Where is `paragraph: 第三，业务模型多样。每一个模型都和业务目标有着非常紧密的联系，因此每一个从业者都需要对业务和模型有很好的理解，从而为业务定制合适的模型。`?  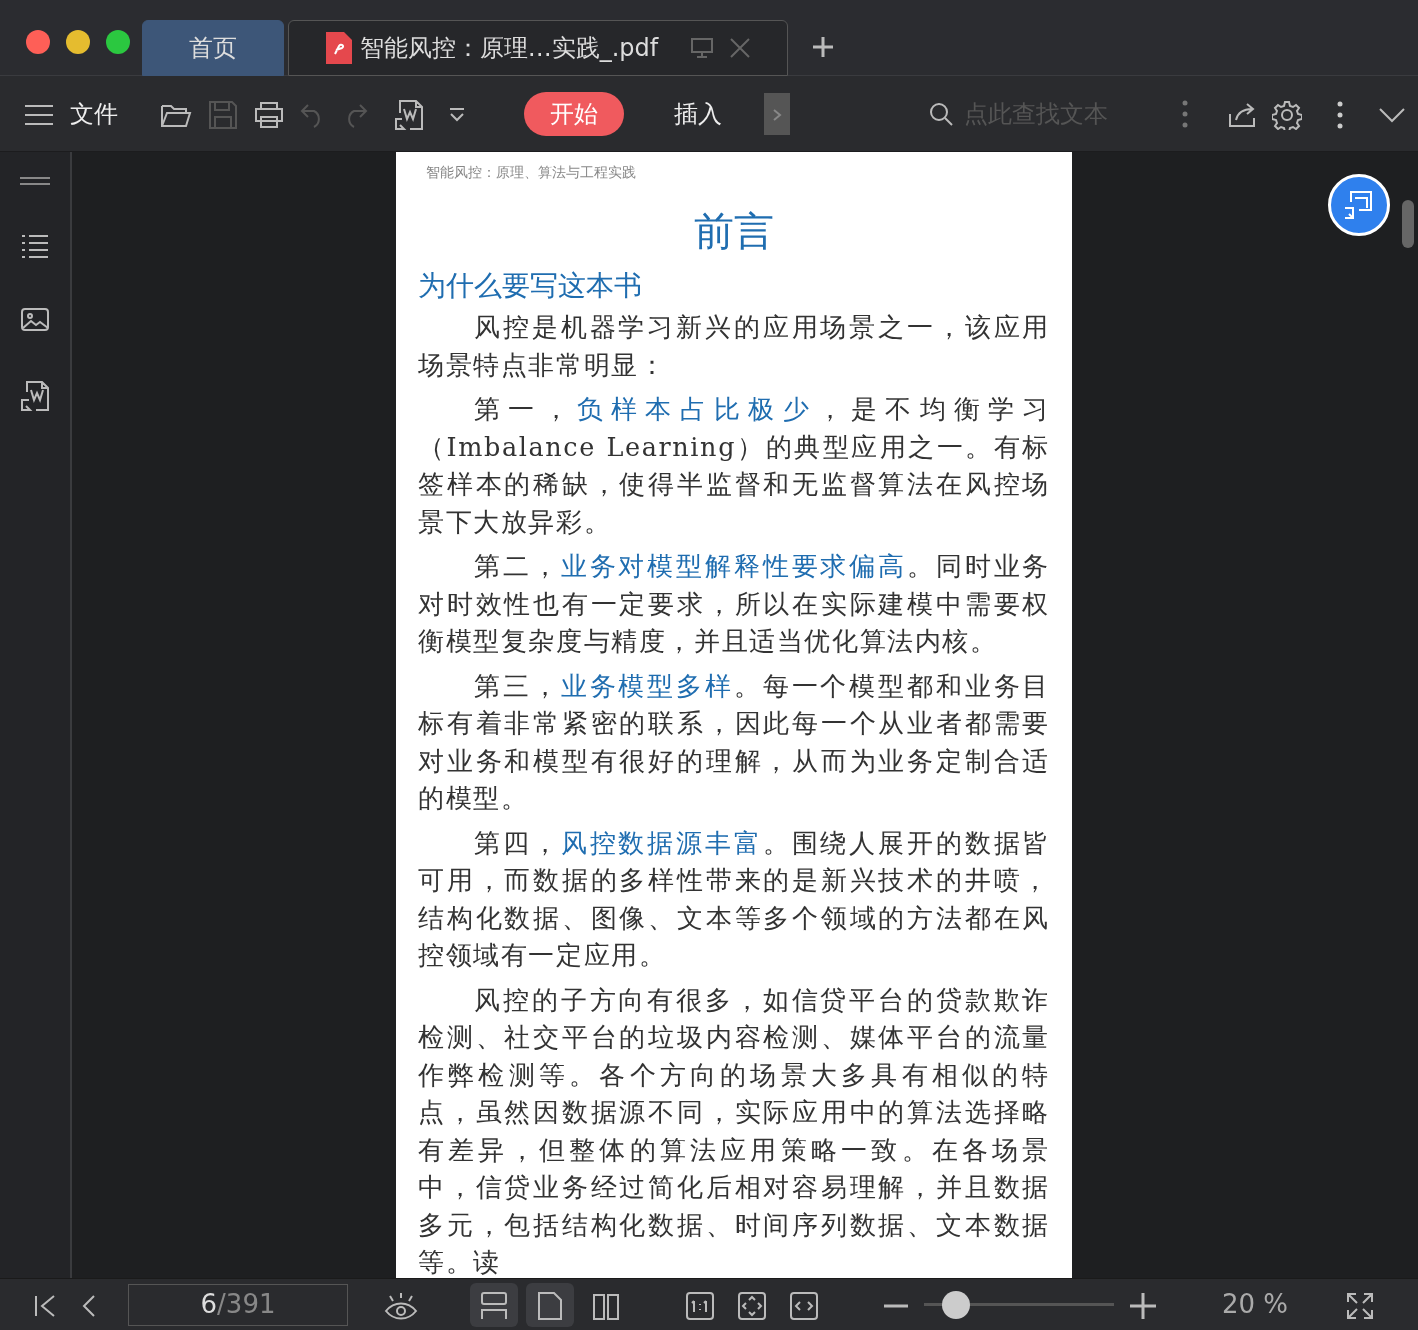
paragraph: 第三，业务模型多样。每一个模型都和业务目标有着非常紧密的联系，因此每一个从业者都需要对业务和模型有很好的理解，从而为业务定制合适的模型。 is located at coordinates (734, 742).